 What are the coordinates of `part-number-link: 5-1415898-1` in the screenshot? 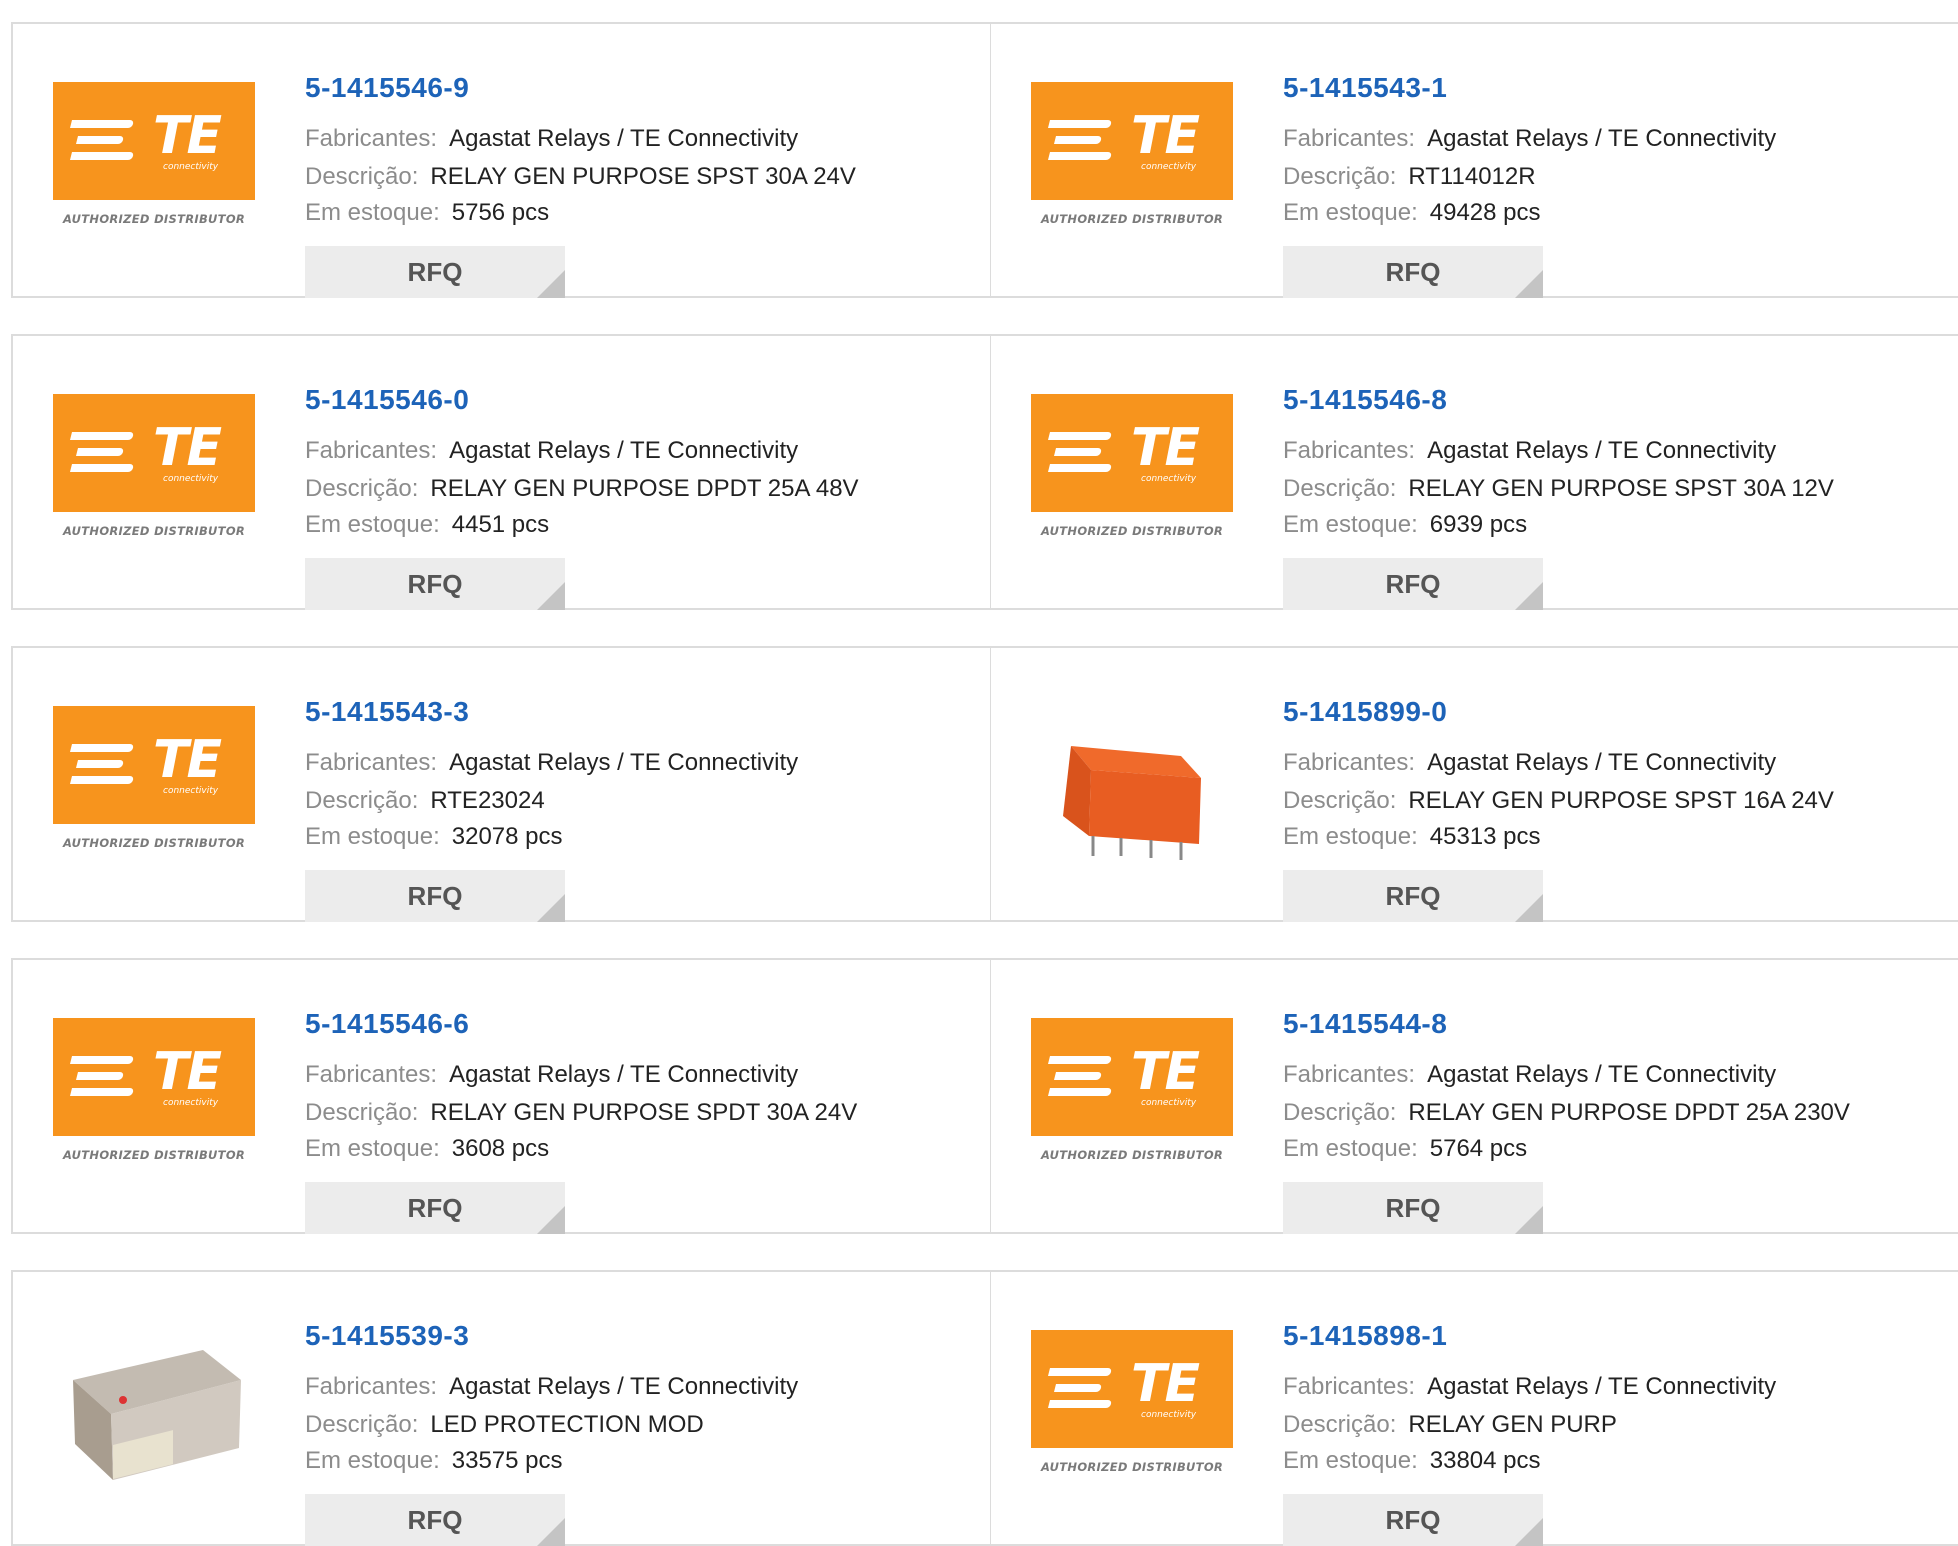 It's located at (1365, 1336).